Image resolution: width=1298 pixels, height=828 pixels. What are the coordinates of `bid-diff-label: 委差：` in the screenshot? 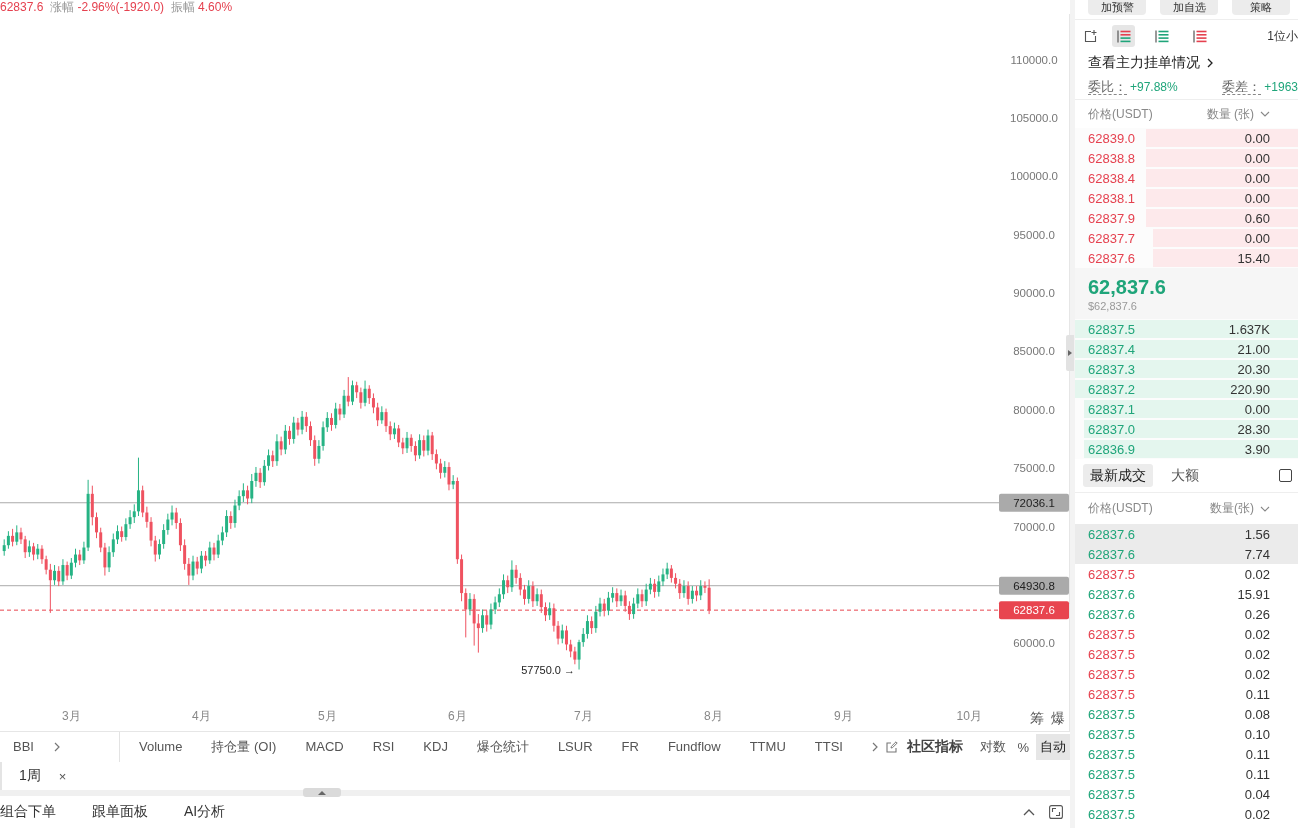 It's located at (1242, 86).